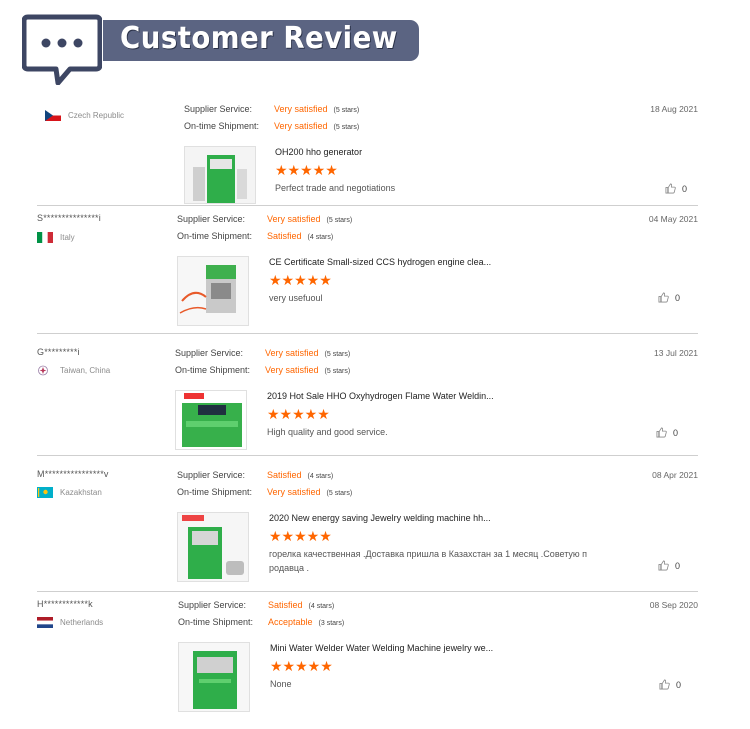 The width and height of the screenshot is (750, 729). What do you see at coordinates (331, 623) in the screenshot?
I see `shipment-stars: (3 stars)` at bounding box center [331, 623].